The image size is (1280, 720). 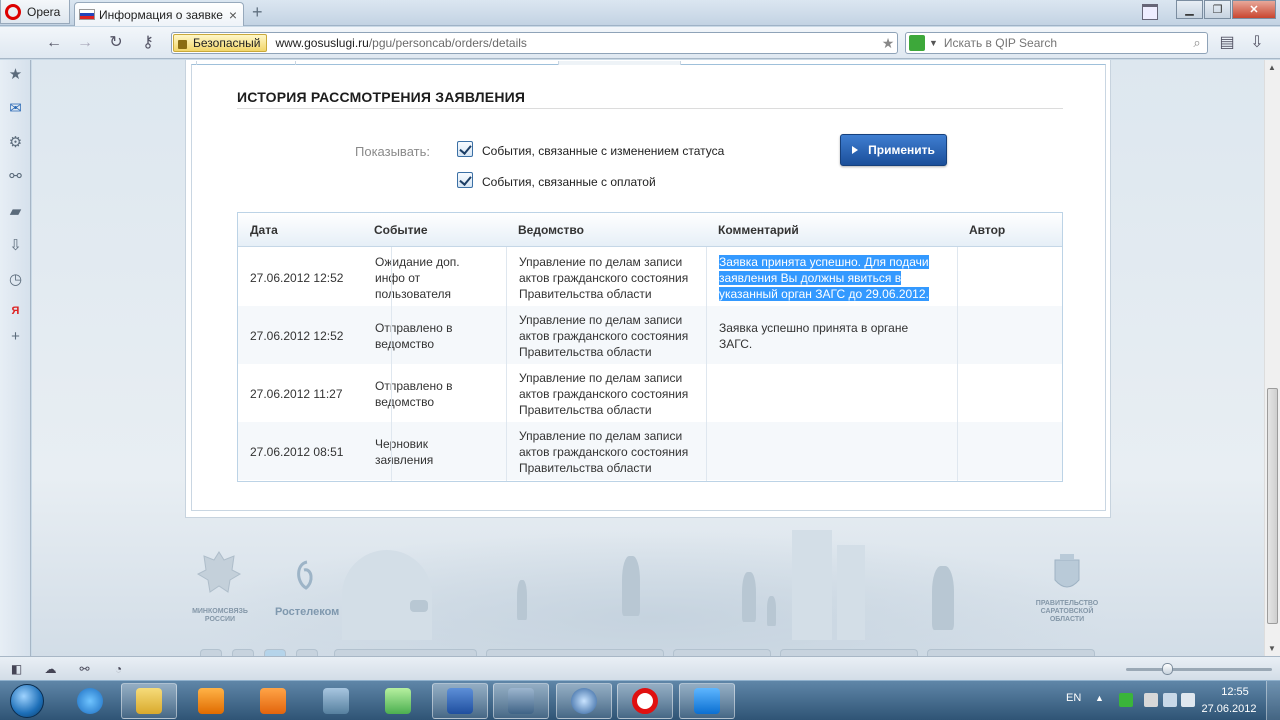 What do you see at coordinates (15, 142) in the screenshot?
I see `gear-icon: ⚙` at bounding box center [15, 142].